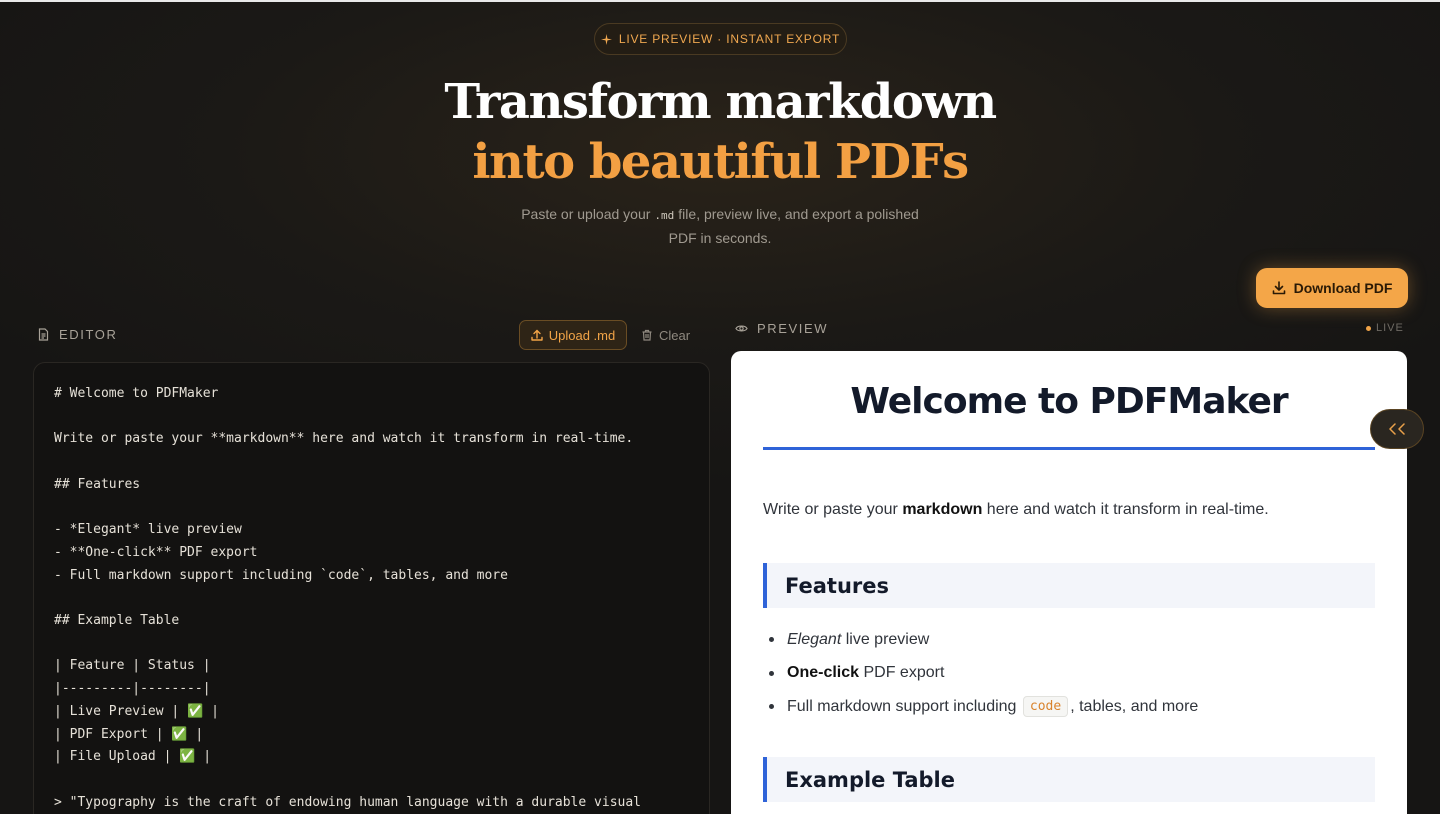 The width and height of the screenshot is (1440, 814). I want to click on hero-badge: Live Preview · Instant Export, so click(720, 39).